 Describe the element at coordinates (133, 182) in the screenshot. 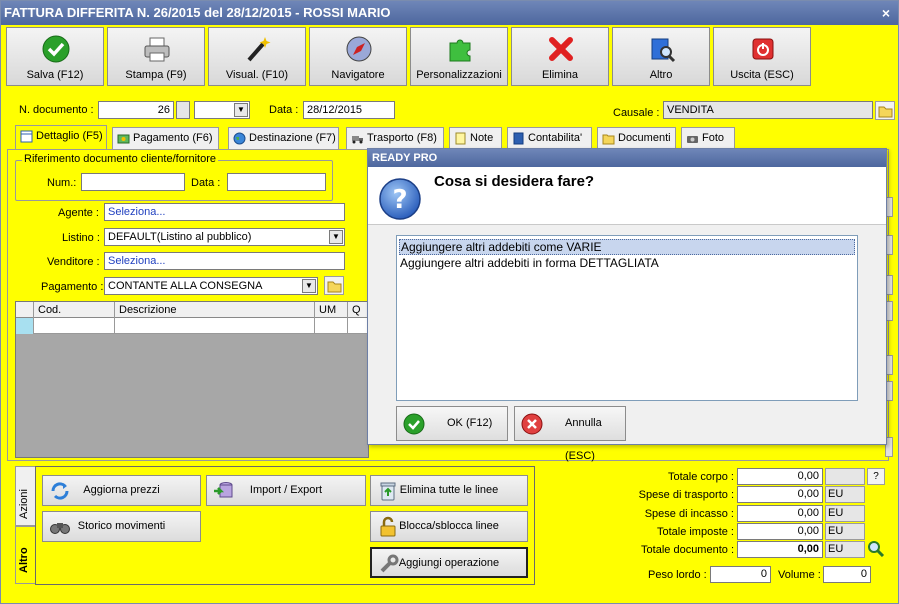

I see `ref-num-field` at that location.